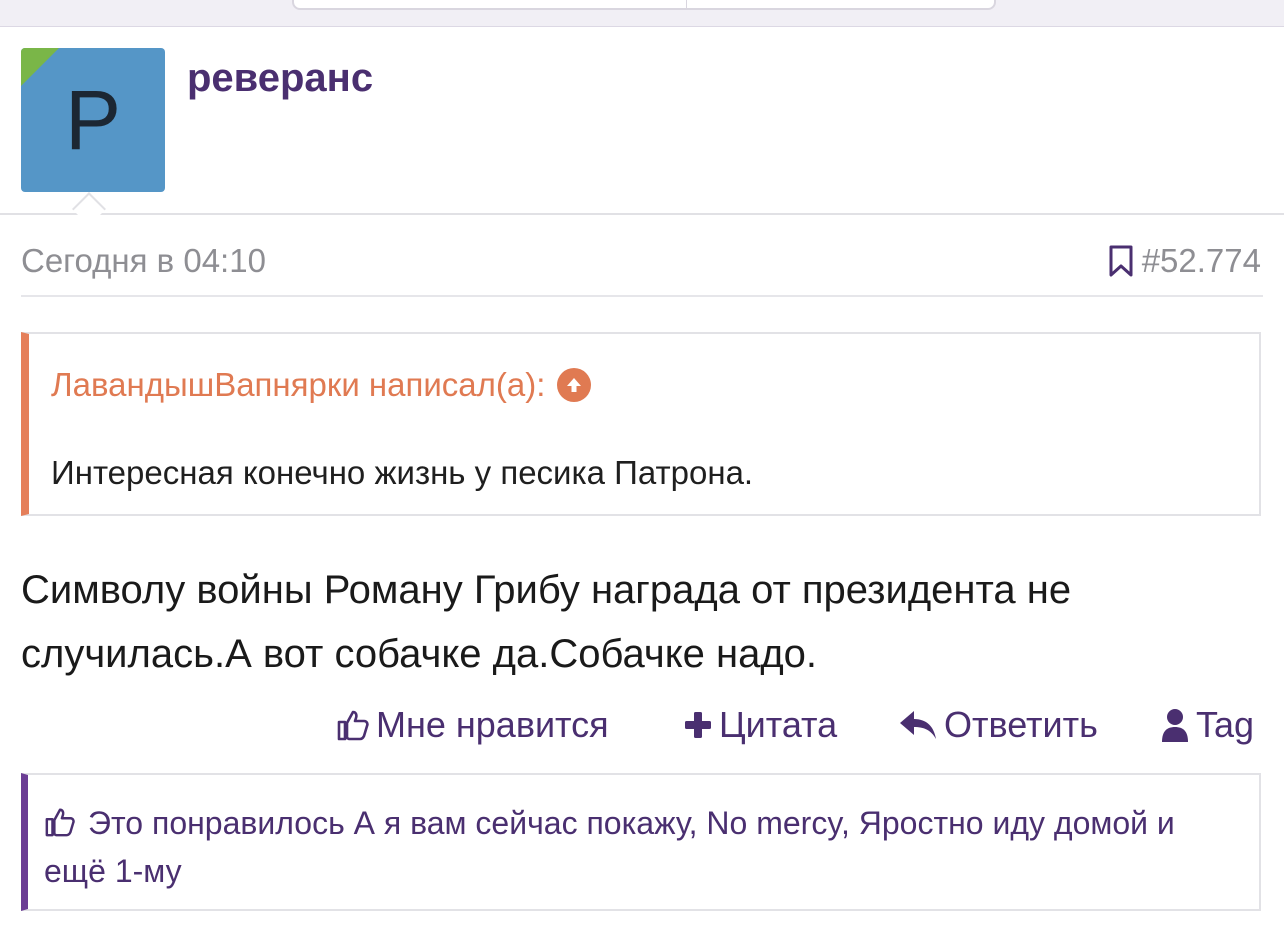  What do you see at coordinates (89, 209) in the screenshot?
I see `avatar-pointer` at bounding box center [89, 209].